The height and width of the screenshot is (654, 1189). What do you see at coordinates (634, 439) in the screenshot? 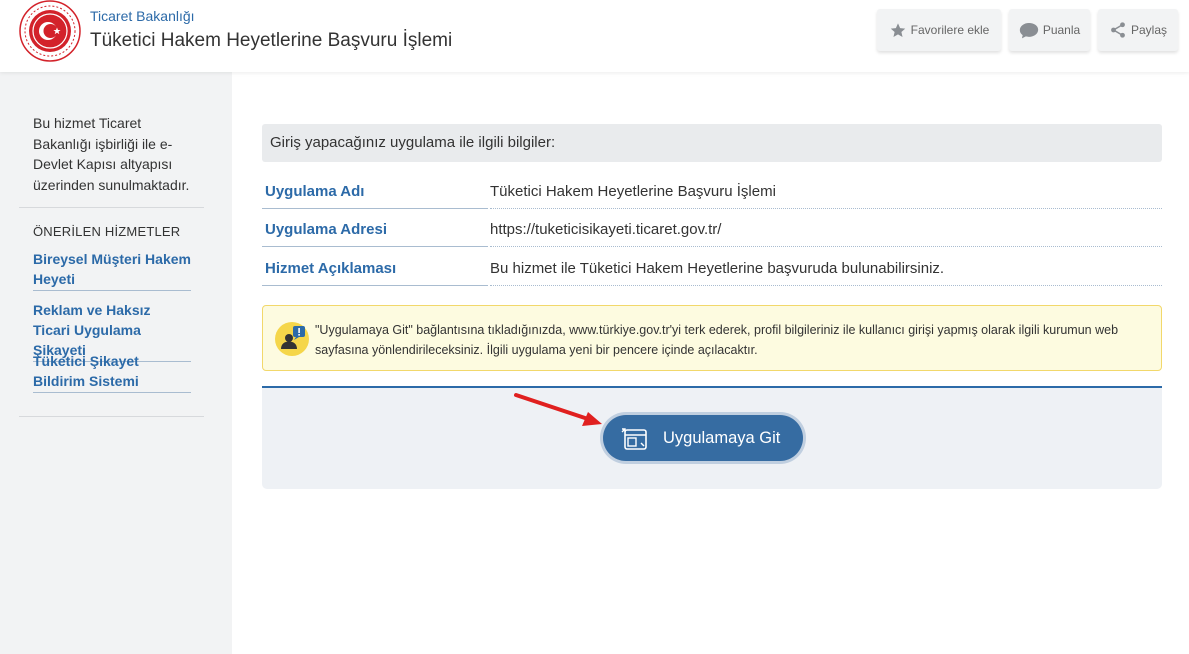
I see `open-window-icon` at bounding box center [634, 439].